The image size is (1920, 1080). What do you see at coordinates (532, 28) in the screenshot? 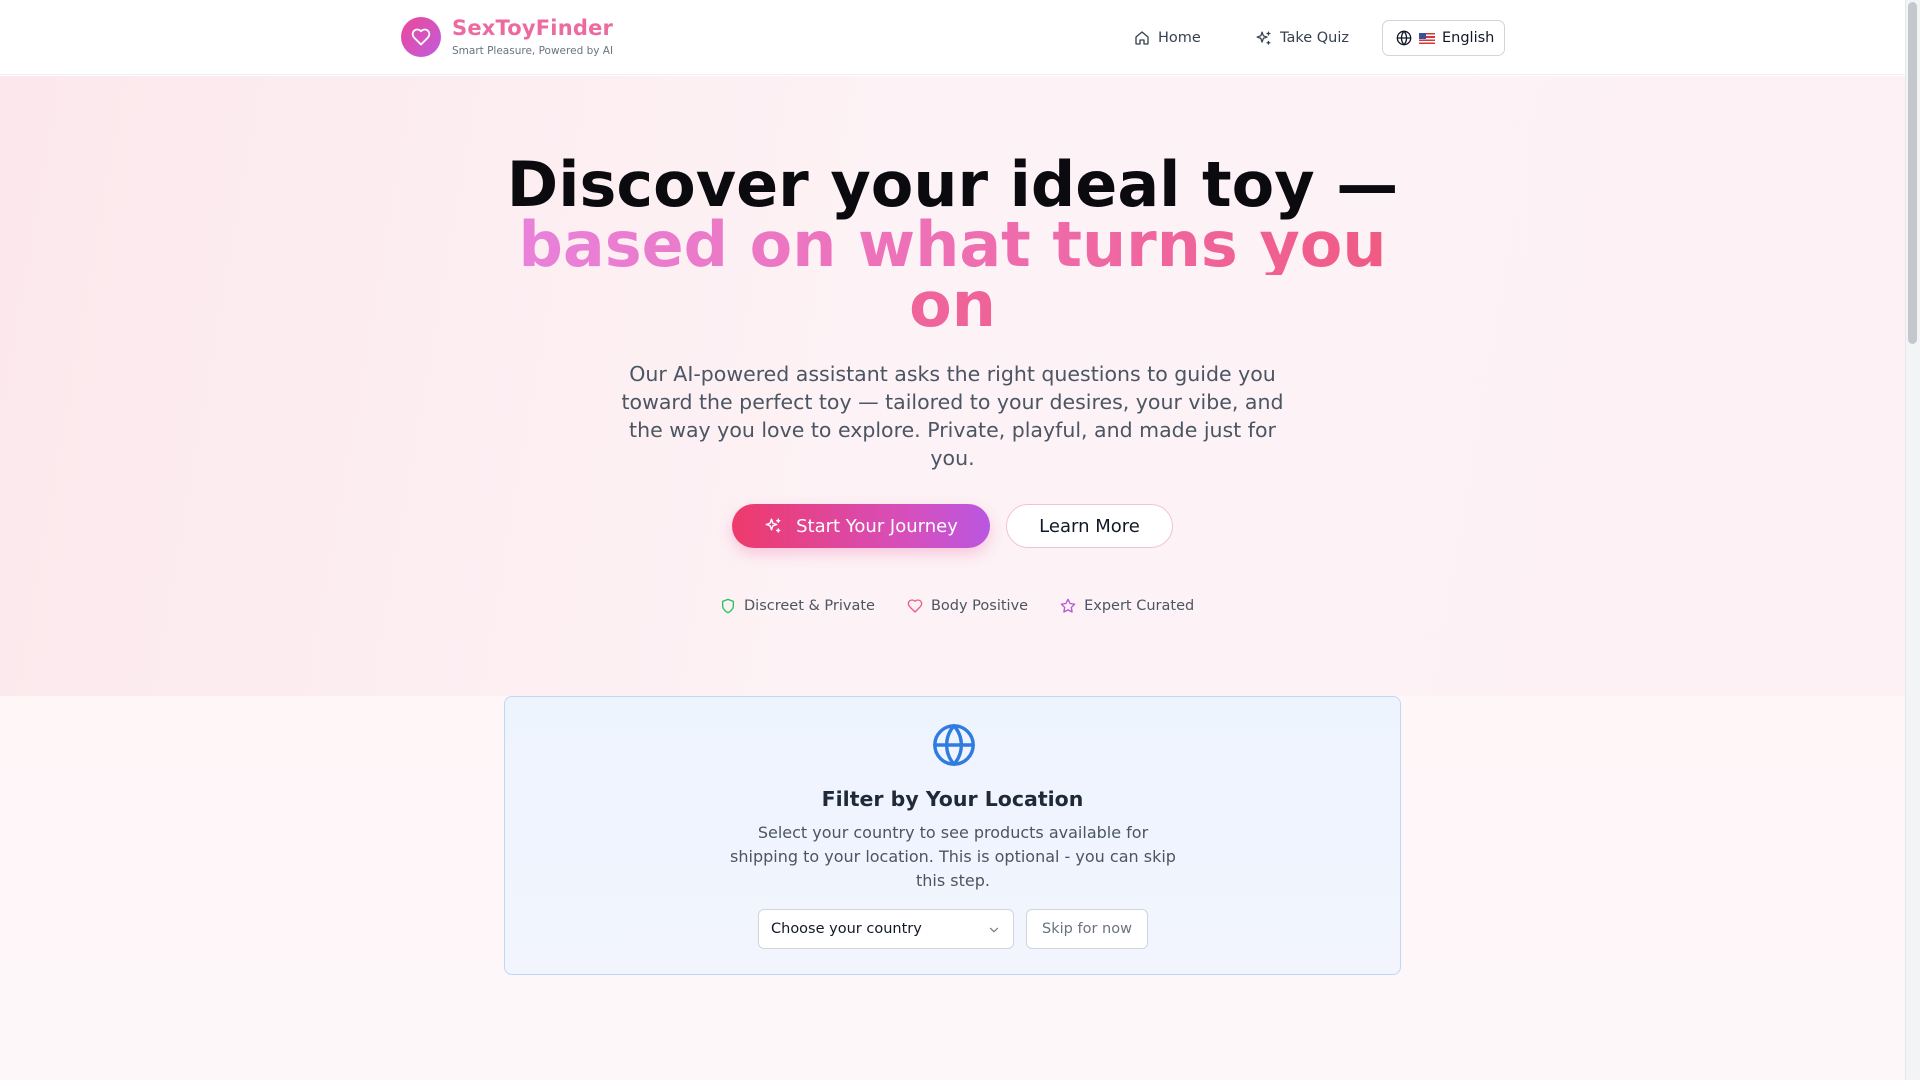
I see `brand-name: SexToyFinder` at bounding box center [532, 28].